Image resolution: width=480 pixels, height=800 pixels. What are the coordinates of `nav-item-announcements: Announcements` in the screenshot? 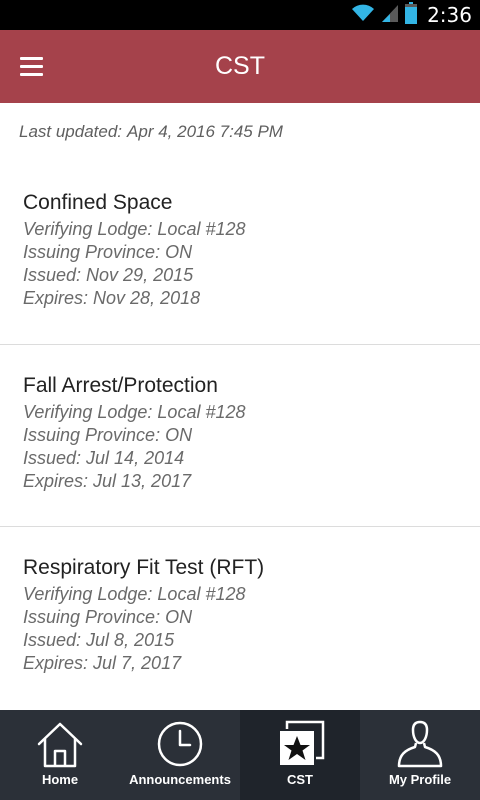 It's located at (180, 755).